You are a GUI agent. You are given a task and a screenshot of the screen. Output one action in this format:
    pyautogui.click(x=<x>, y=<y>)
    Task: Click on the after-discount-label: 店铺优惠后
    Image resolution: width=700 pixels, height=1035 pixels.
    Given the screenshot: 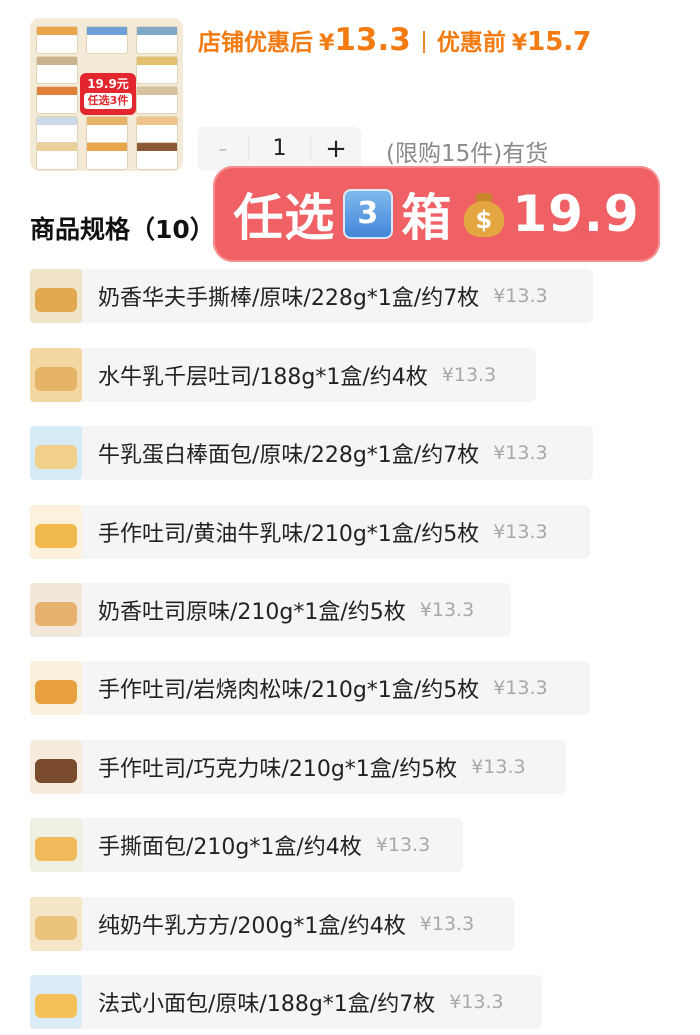 What is the action you would take?
    pyautogui.click(x=255, y=43)
    